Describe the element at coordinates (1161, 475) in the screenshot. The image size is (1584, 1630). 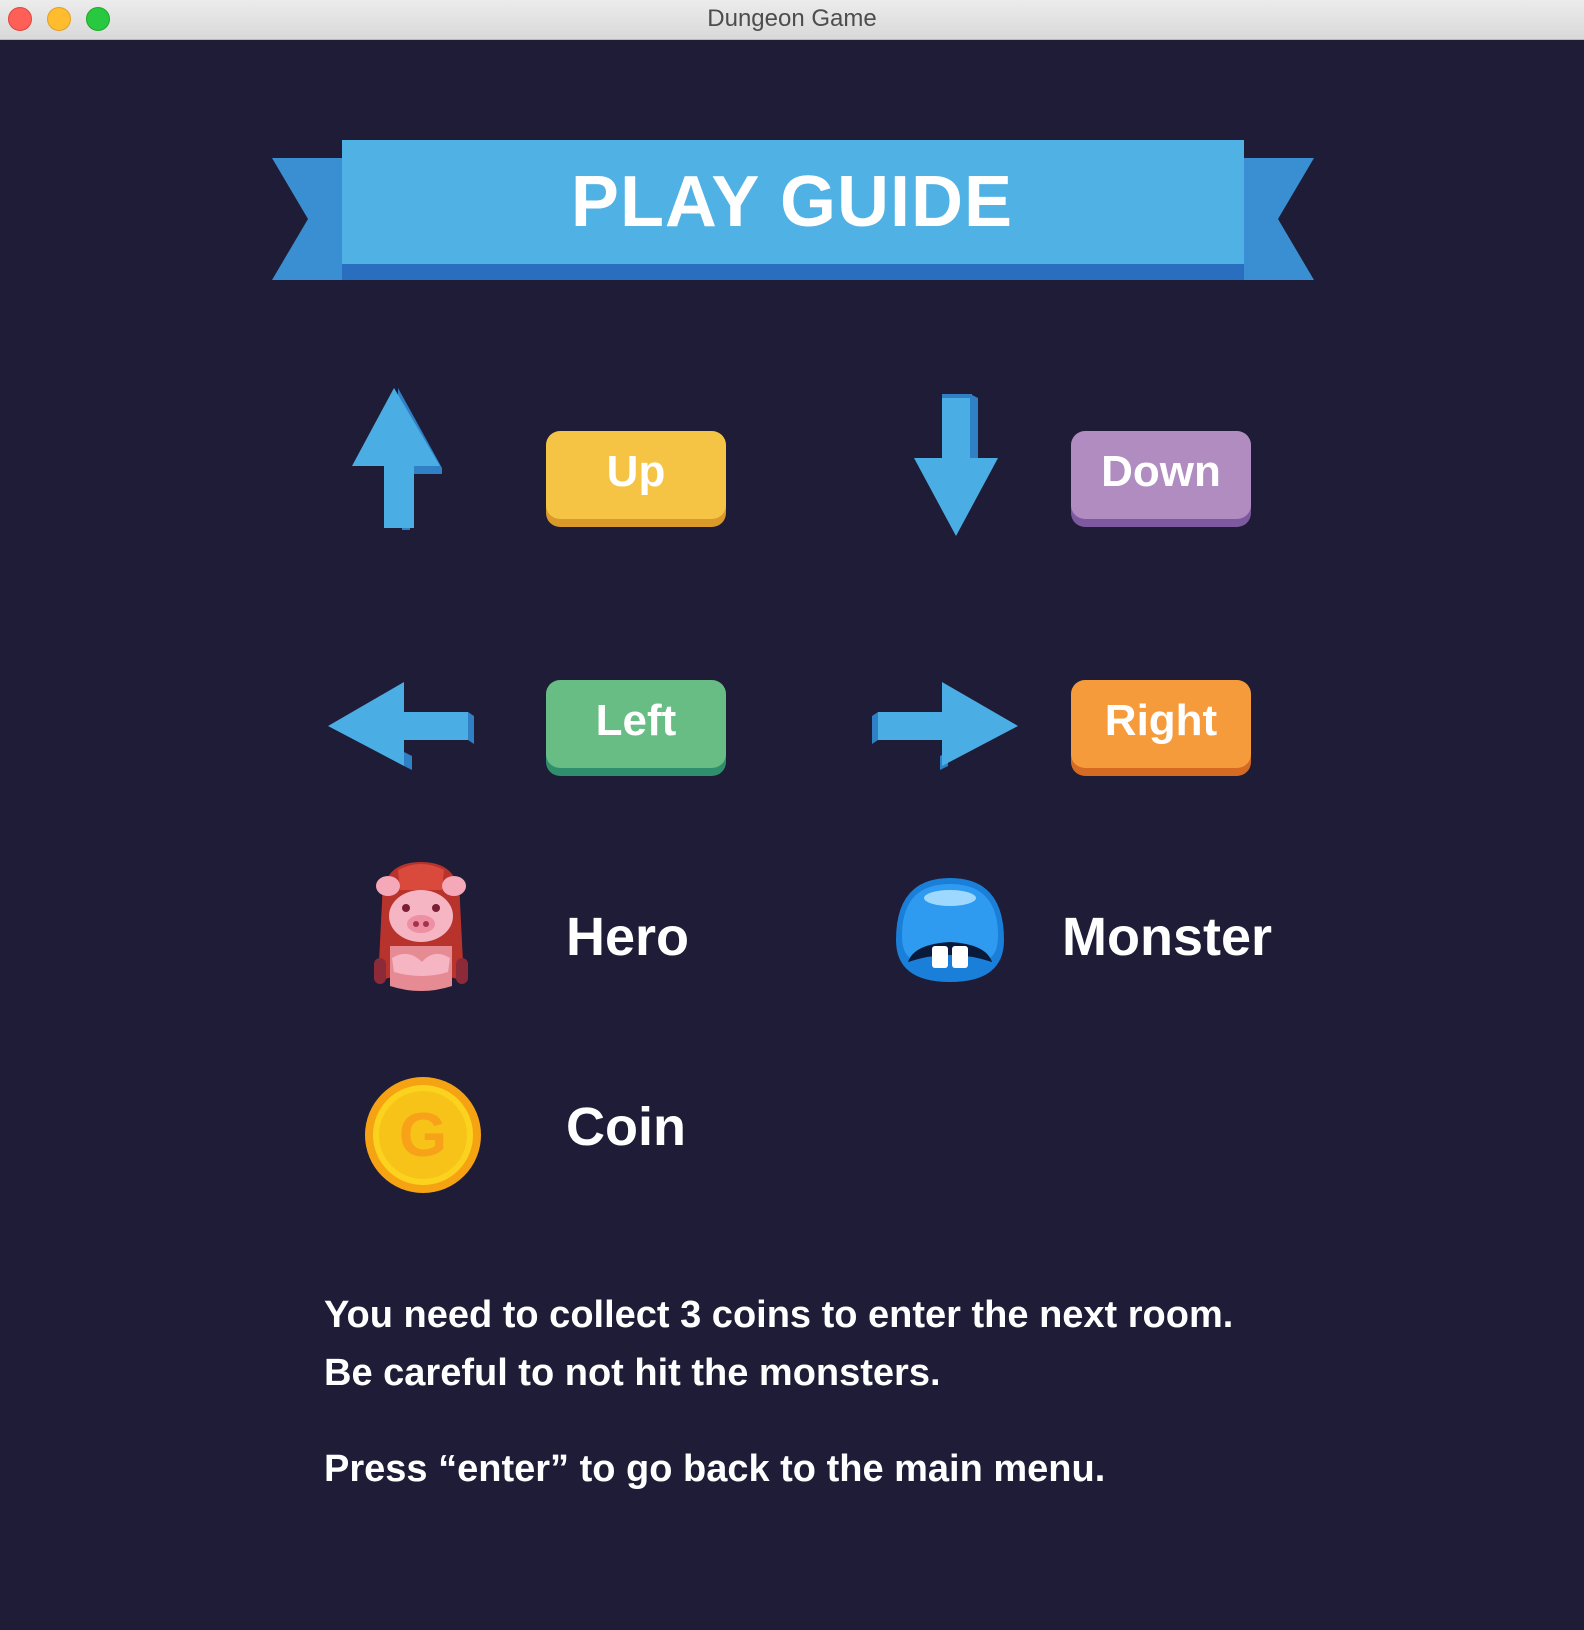
I see `down-key-button: Down` at that location.